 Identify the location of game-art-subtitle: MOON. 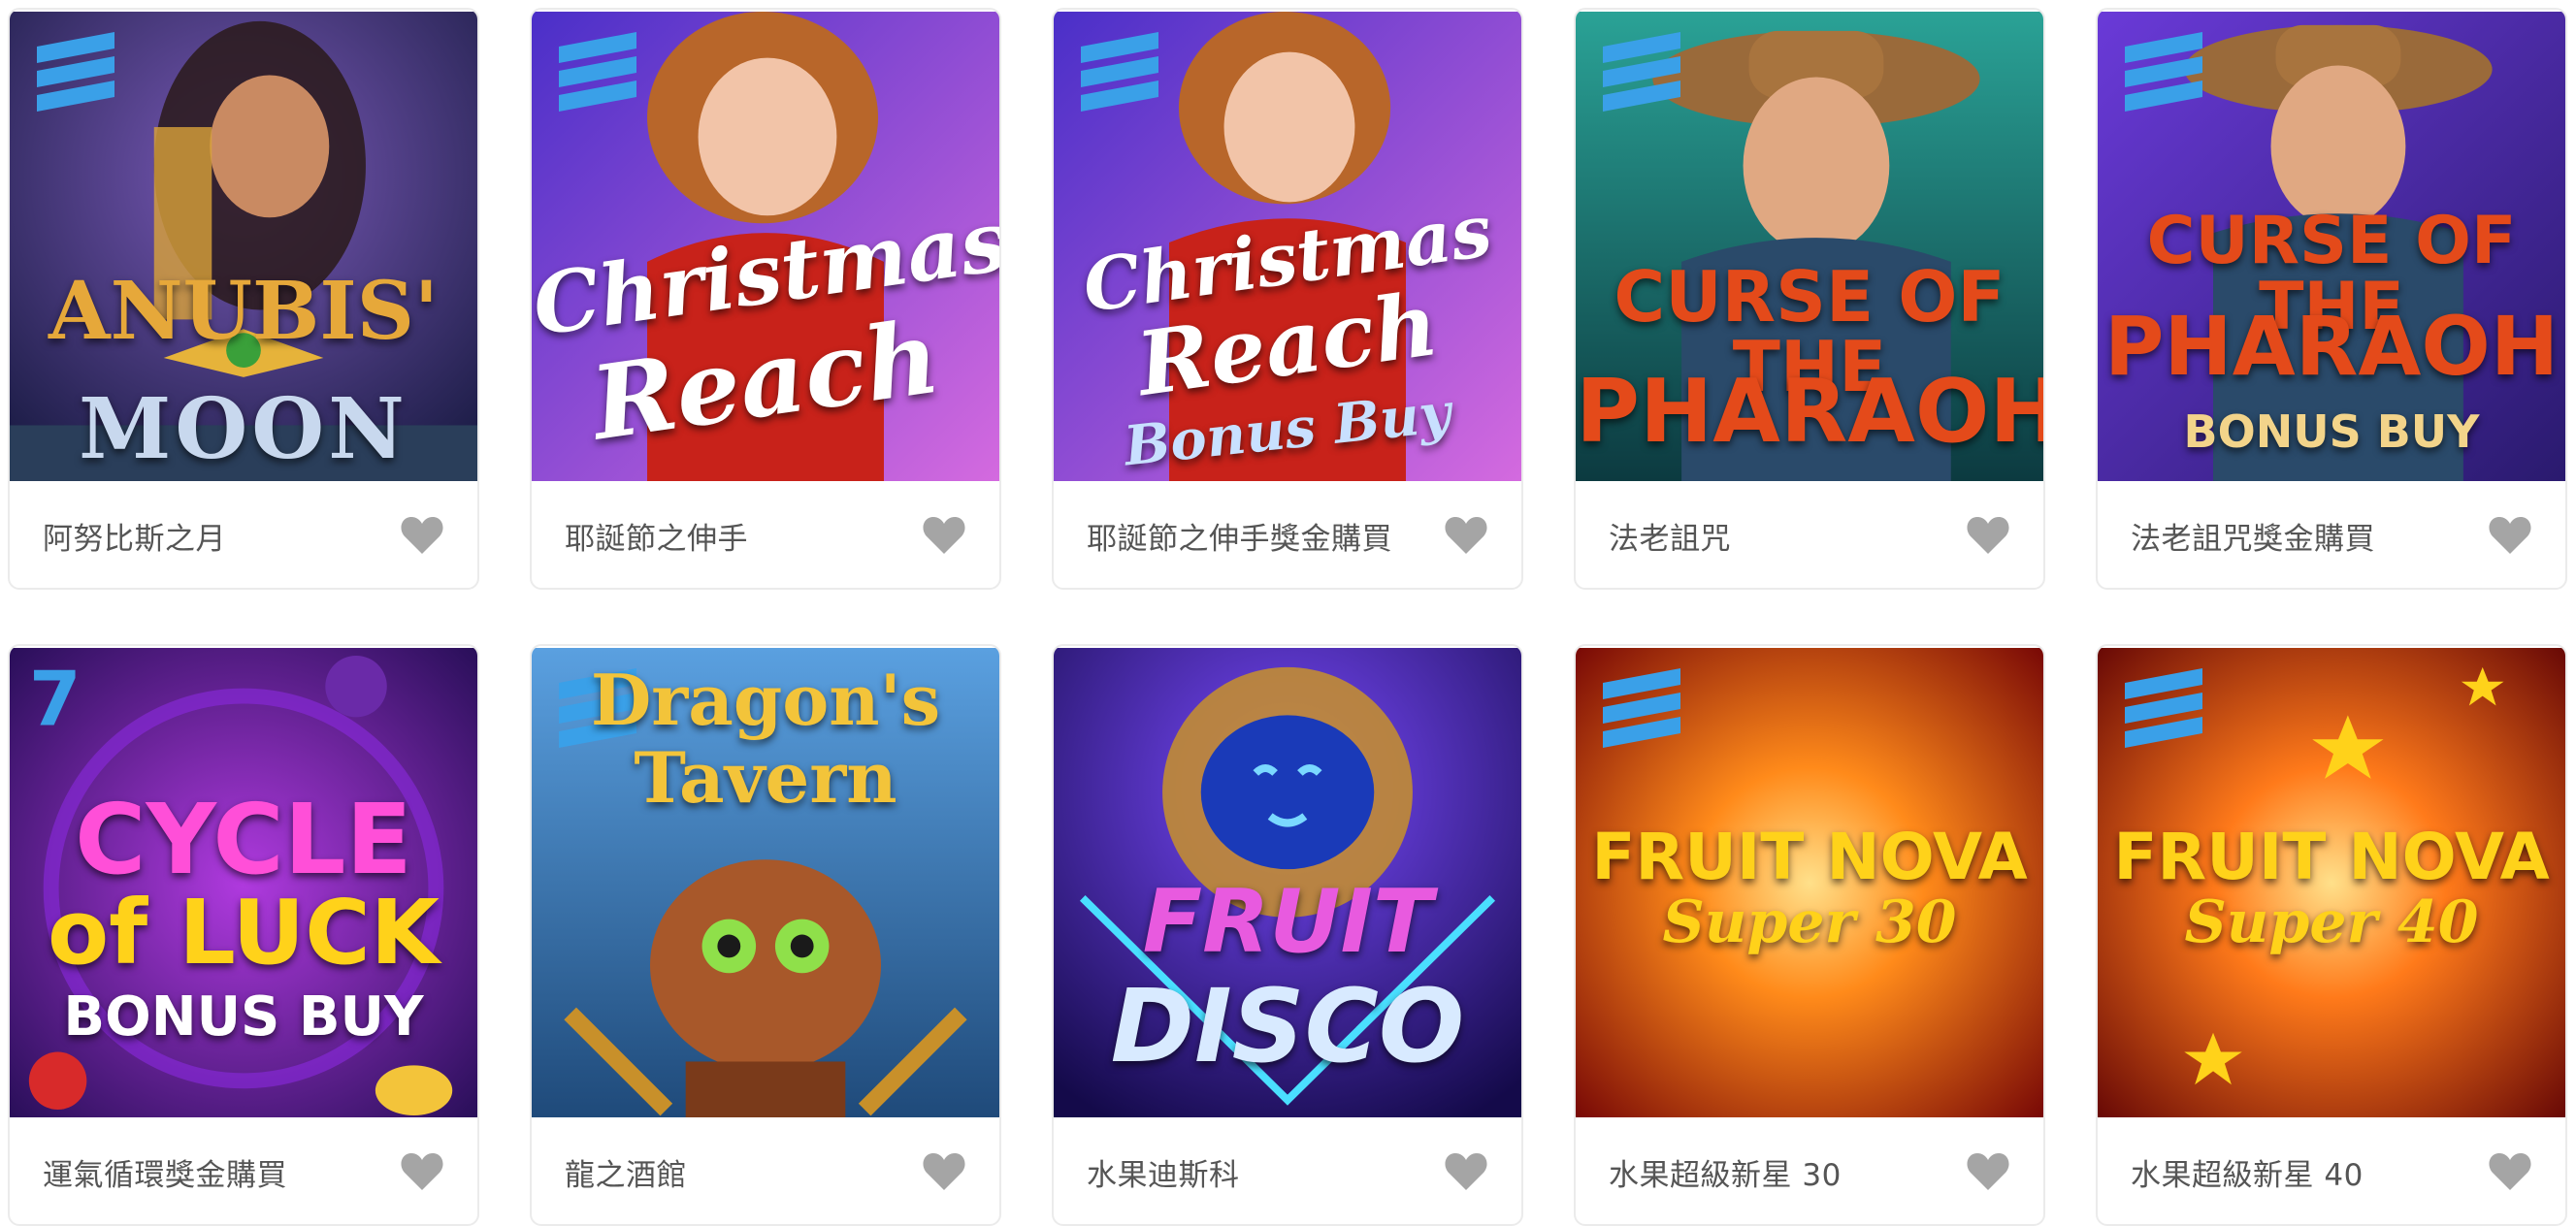
(244, 429).